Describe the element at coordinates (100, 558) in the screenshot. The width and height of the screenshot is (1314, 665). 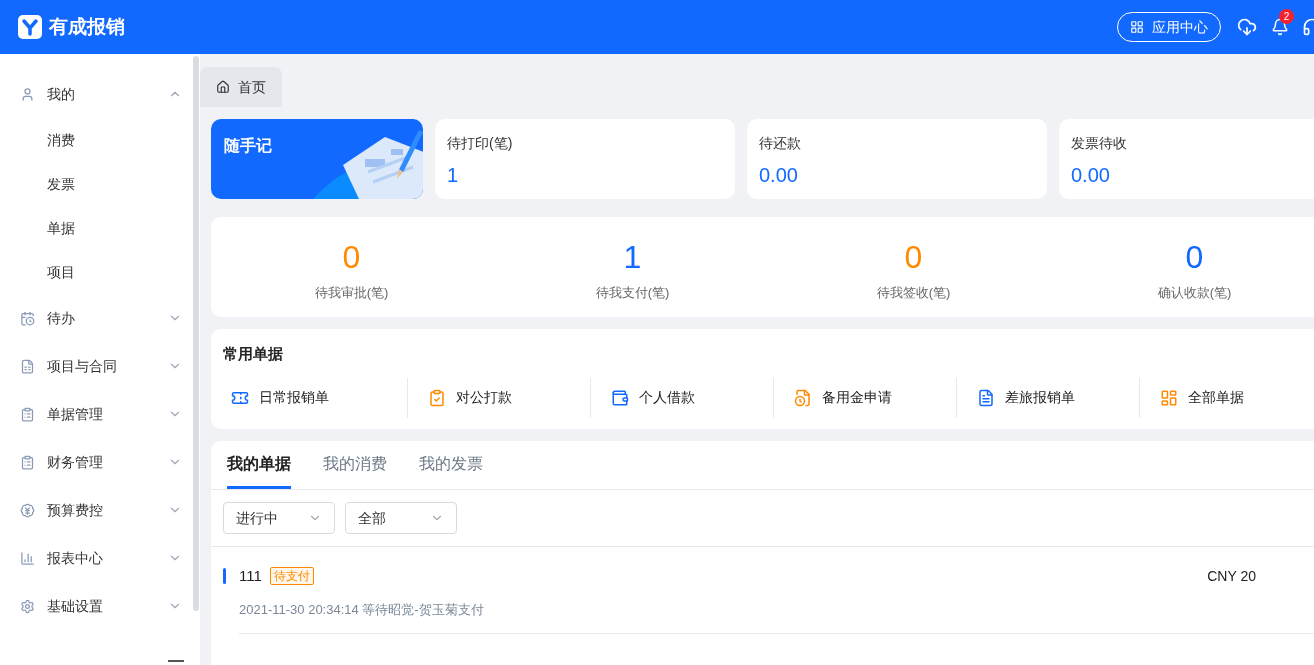
I see `sidebar-item: 报表中心` at that location.